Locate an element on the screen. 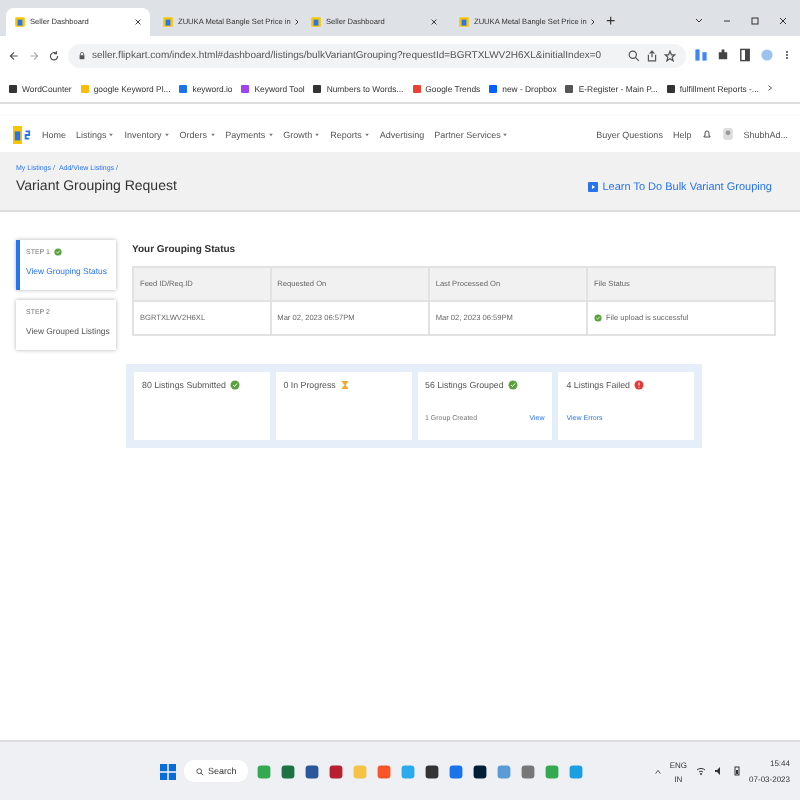  windows-logo-icon is located at coordinates (168, 771).